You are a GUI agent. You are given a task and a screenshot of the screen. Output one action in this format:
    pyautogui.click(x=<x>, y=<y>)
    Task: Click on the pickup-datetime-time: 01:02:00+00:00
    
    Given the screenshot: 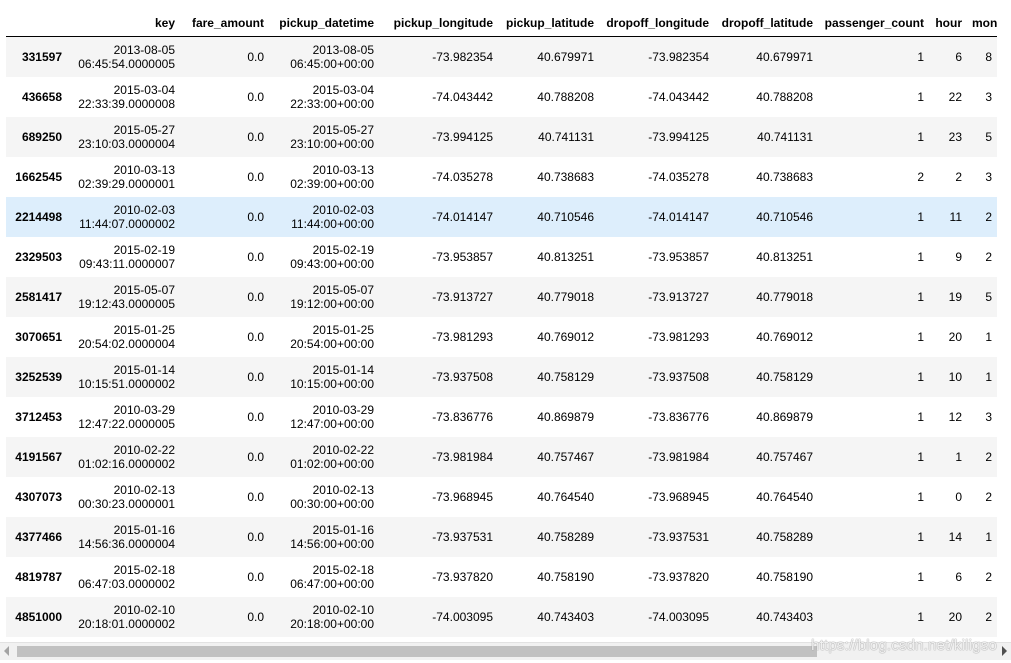 What is the action you would take?
    pyautogui.click(x=332, y=464)
    